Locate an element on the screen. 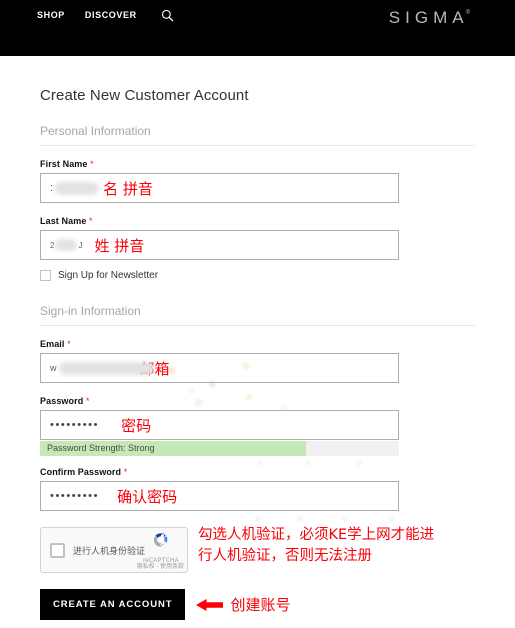  email-control: w 邮箱 is located at coordinates (257, 368).